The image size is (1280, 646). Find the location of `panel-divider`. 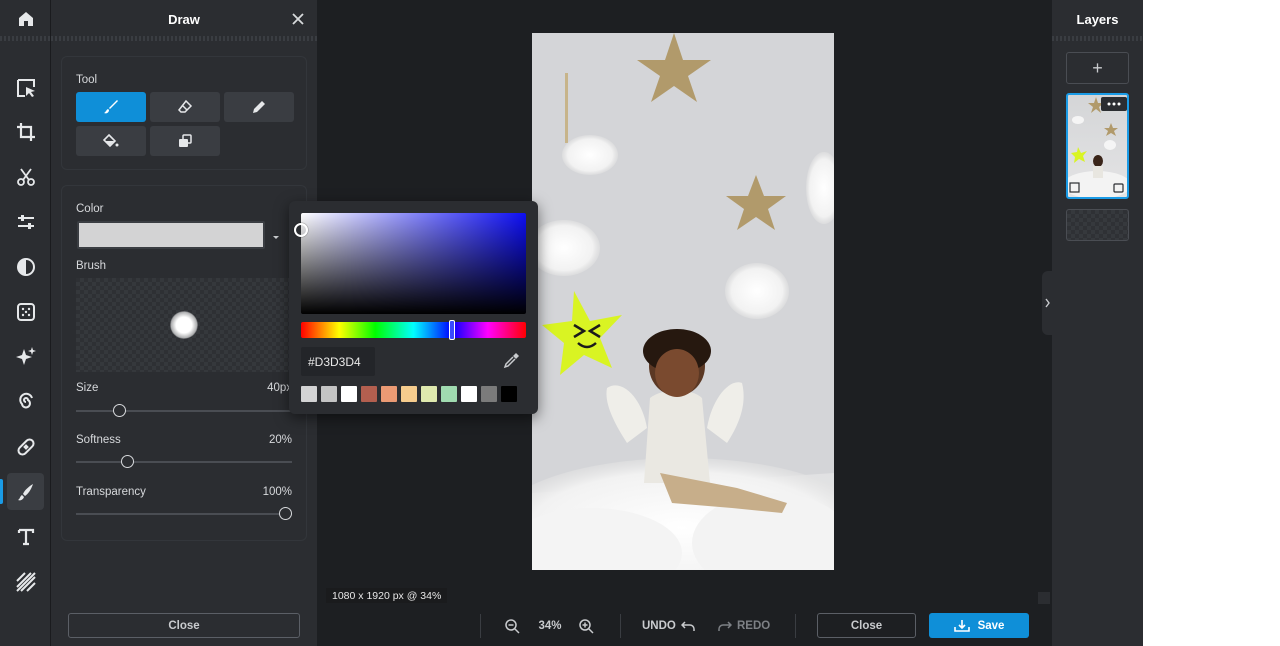

panel-divider is located at coordinates (184, 38).